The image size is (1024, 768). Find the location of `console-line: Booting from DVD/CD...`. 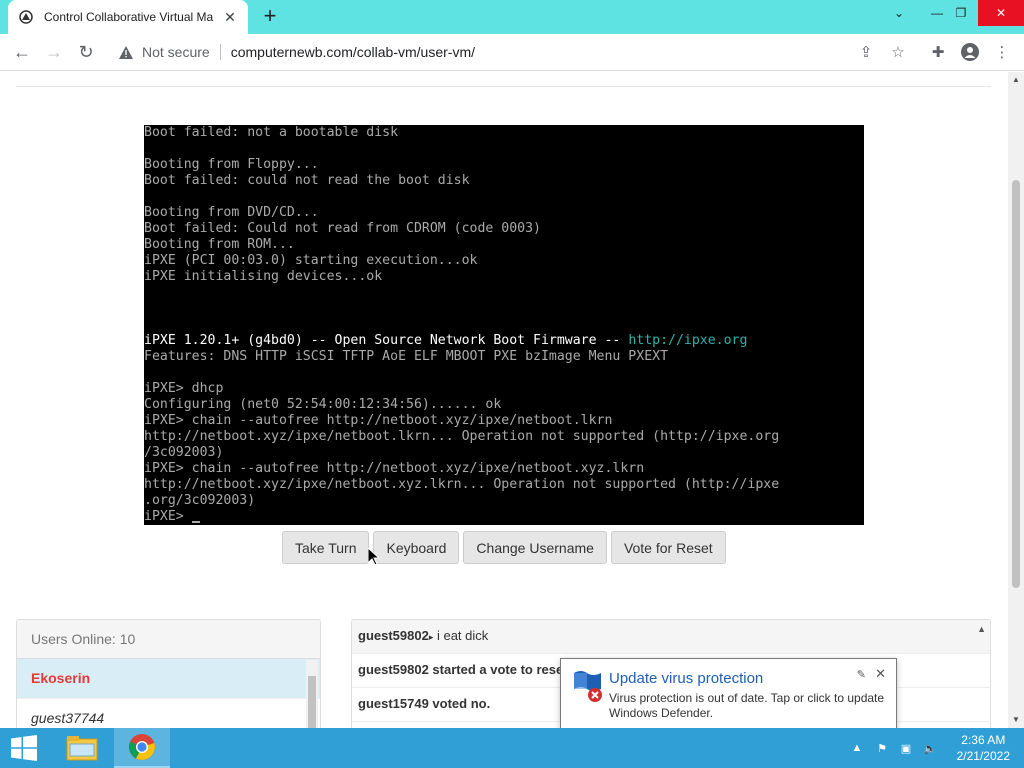

console-line: Booting from DVD/CD... is located at coordinates (504, 213).